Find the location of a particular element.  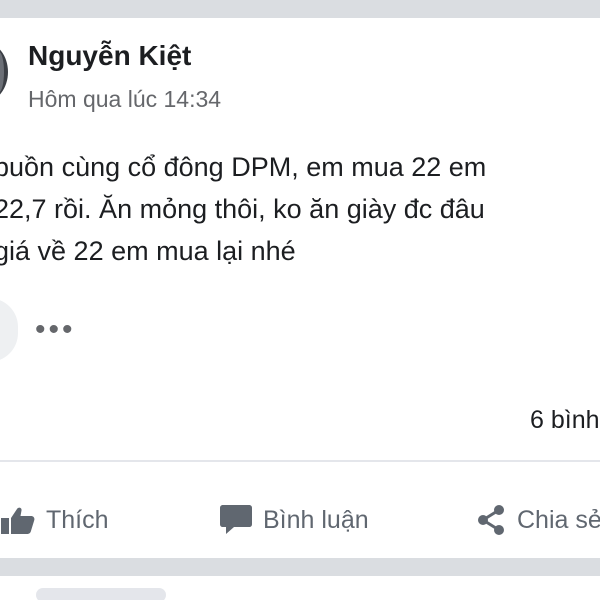

post-timestamp: Hôm qua lúc 14:34 is located at coordinates (124, 99).